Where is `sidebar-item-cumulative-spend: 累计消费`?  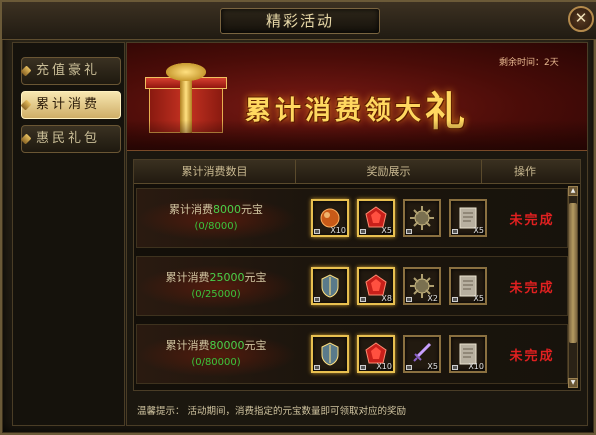
sidebar-item-cumulative-spend: 累计消费 is located at coordinates (70, 105).